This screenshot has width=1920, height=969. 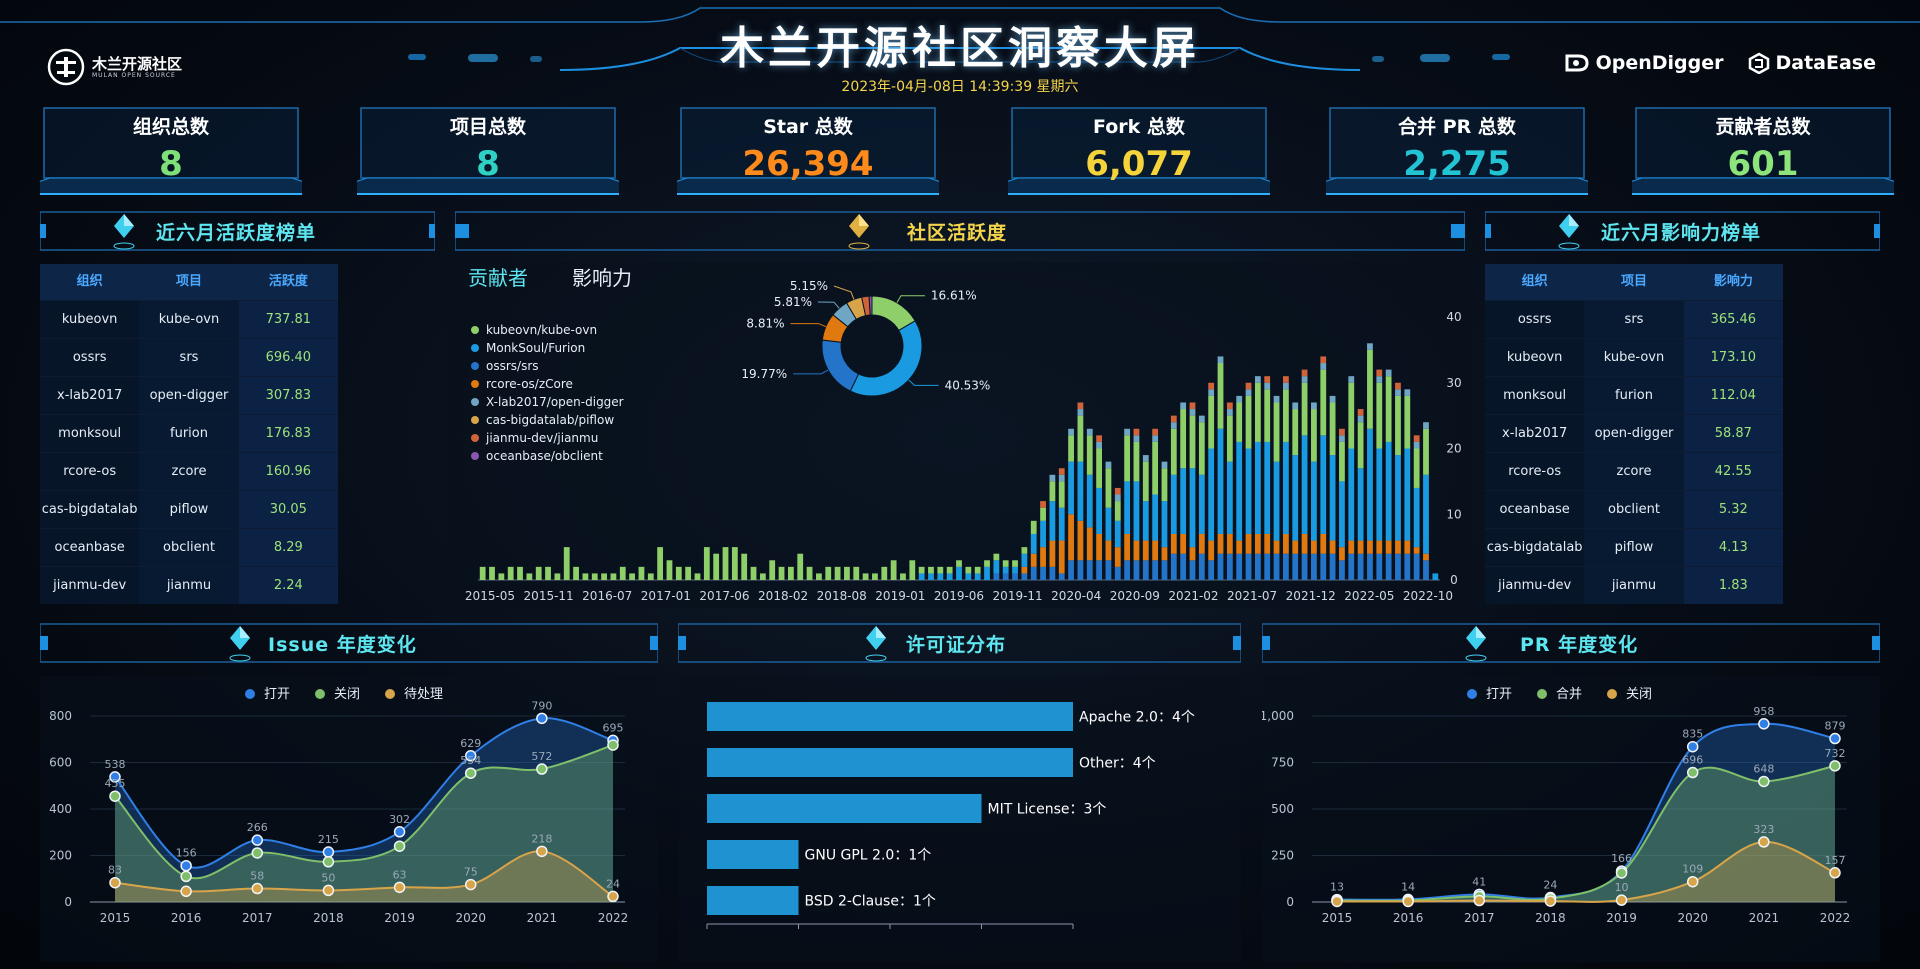 I want to click on table-header: 组织 项目 影响力, so click(x=1634, y=282).